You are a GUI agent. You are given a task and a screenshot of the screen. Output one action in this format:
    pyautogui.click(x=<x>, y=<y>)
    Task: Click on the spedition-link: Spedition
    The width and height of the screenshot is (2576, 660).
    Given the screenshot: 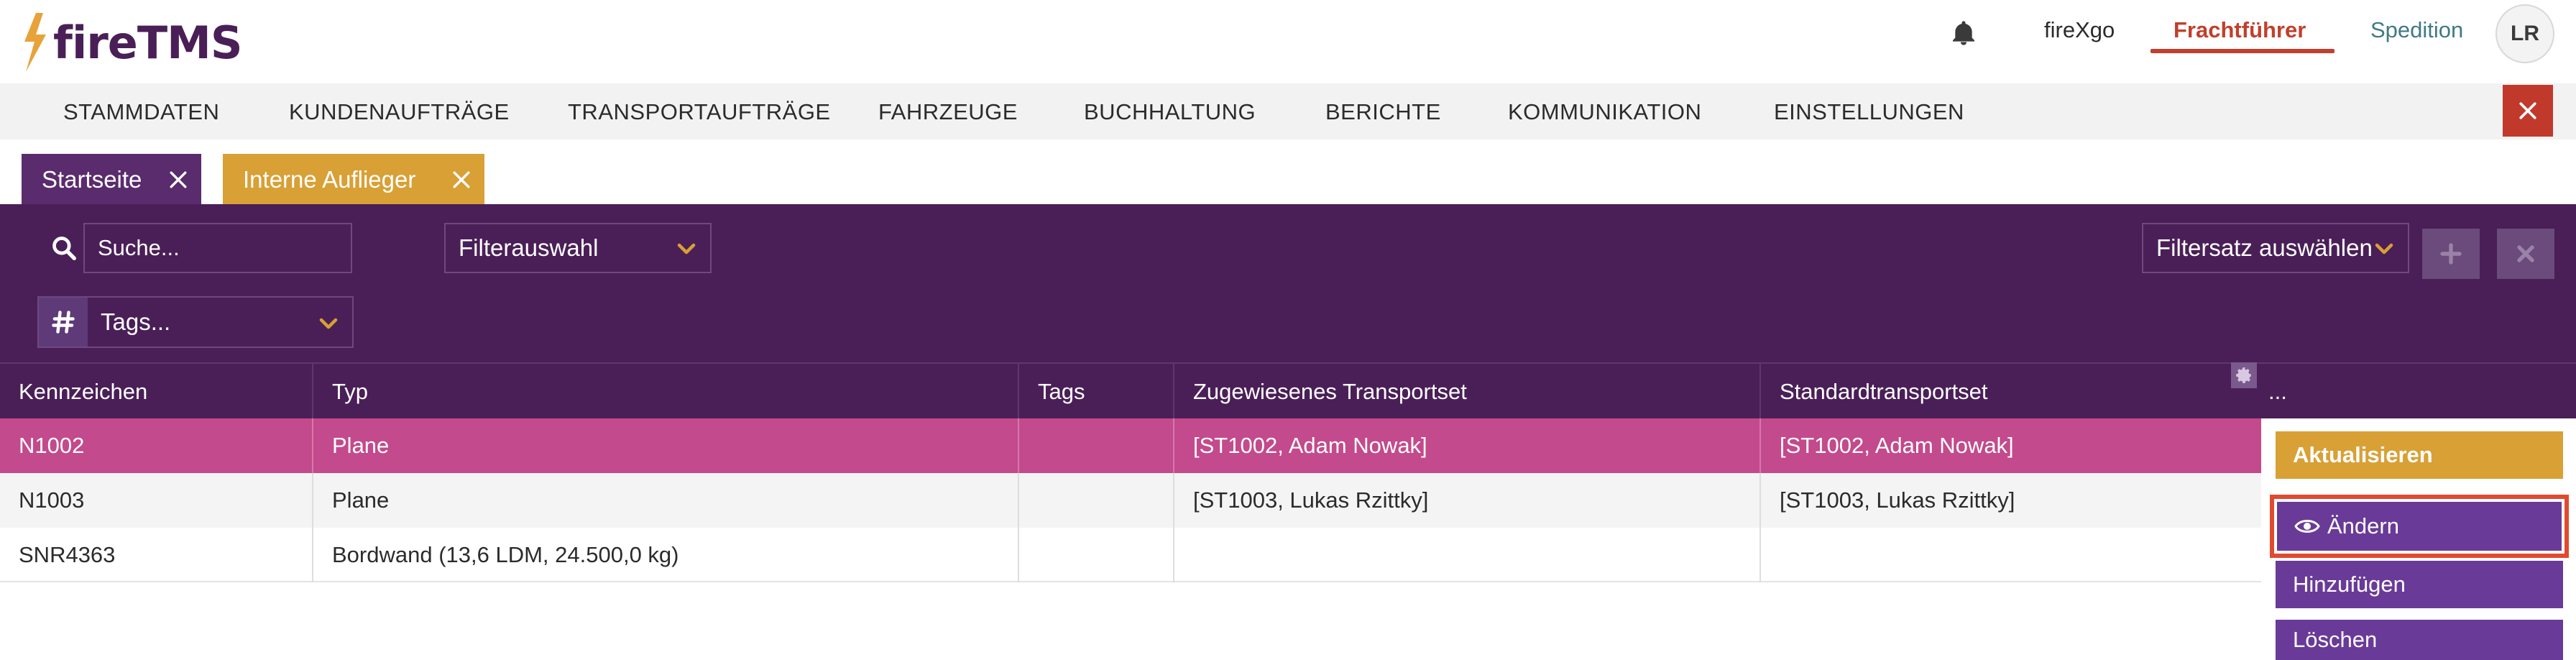 What is the action you would take?
    pyautogui.click(x=2416, y=30)
    